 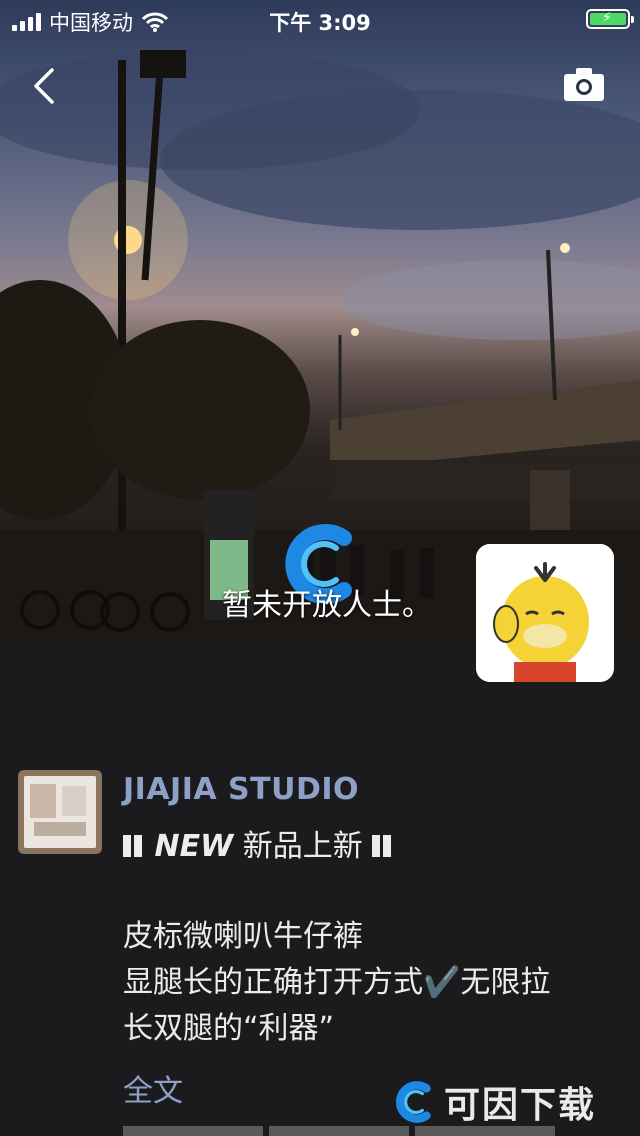 I want to click on post-text-line-3: 长双腿的“利器”, so click(x=229, y=1028).